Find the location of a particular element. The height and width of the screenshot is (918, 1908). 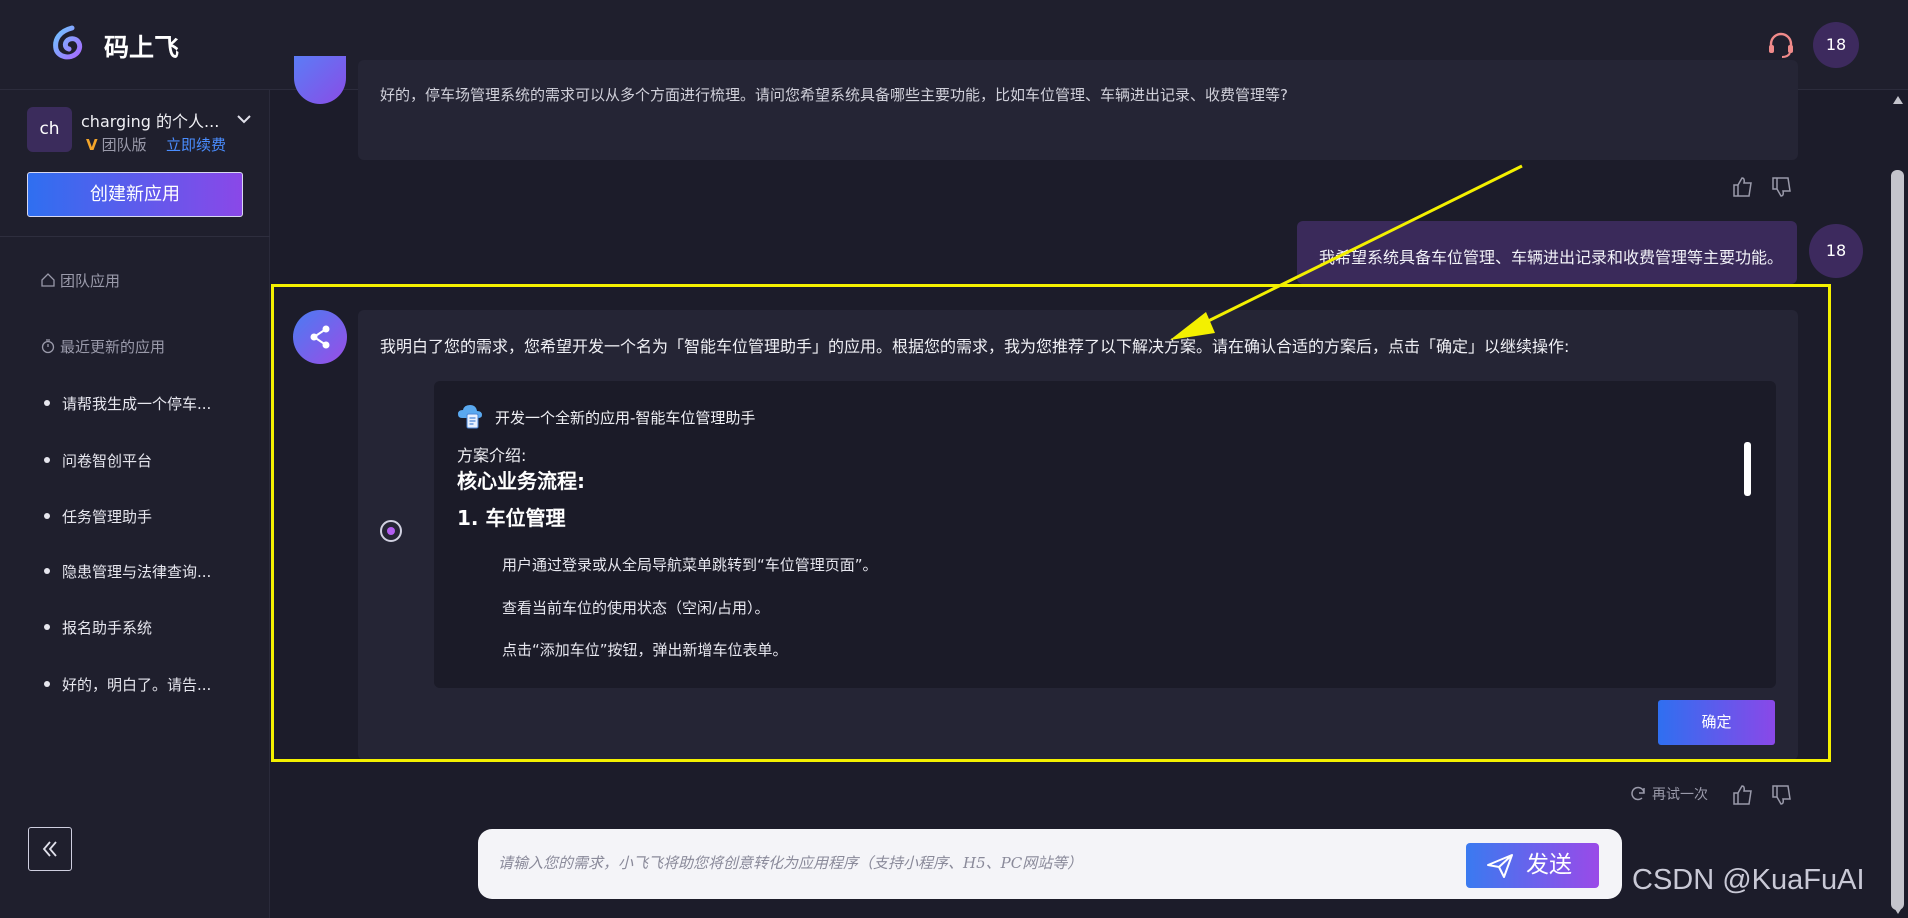

retry-button: 再试一次 is located at coordinates (1668, 794).